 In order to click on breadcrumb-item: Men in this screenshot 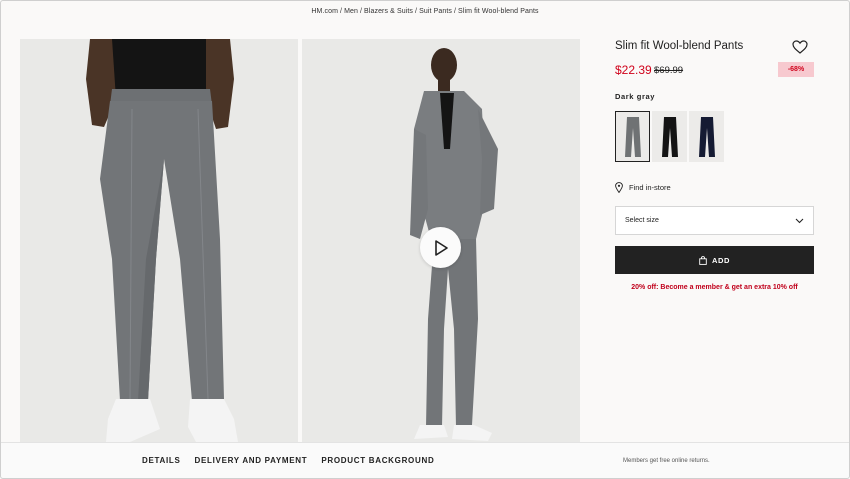, I will do `click(351, 11)`.